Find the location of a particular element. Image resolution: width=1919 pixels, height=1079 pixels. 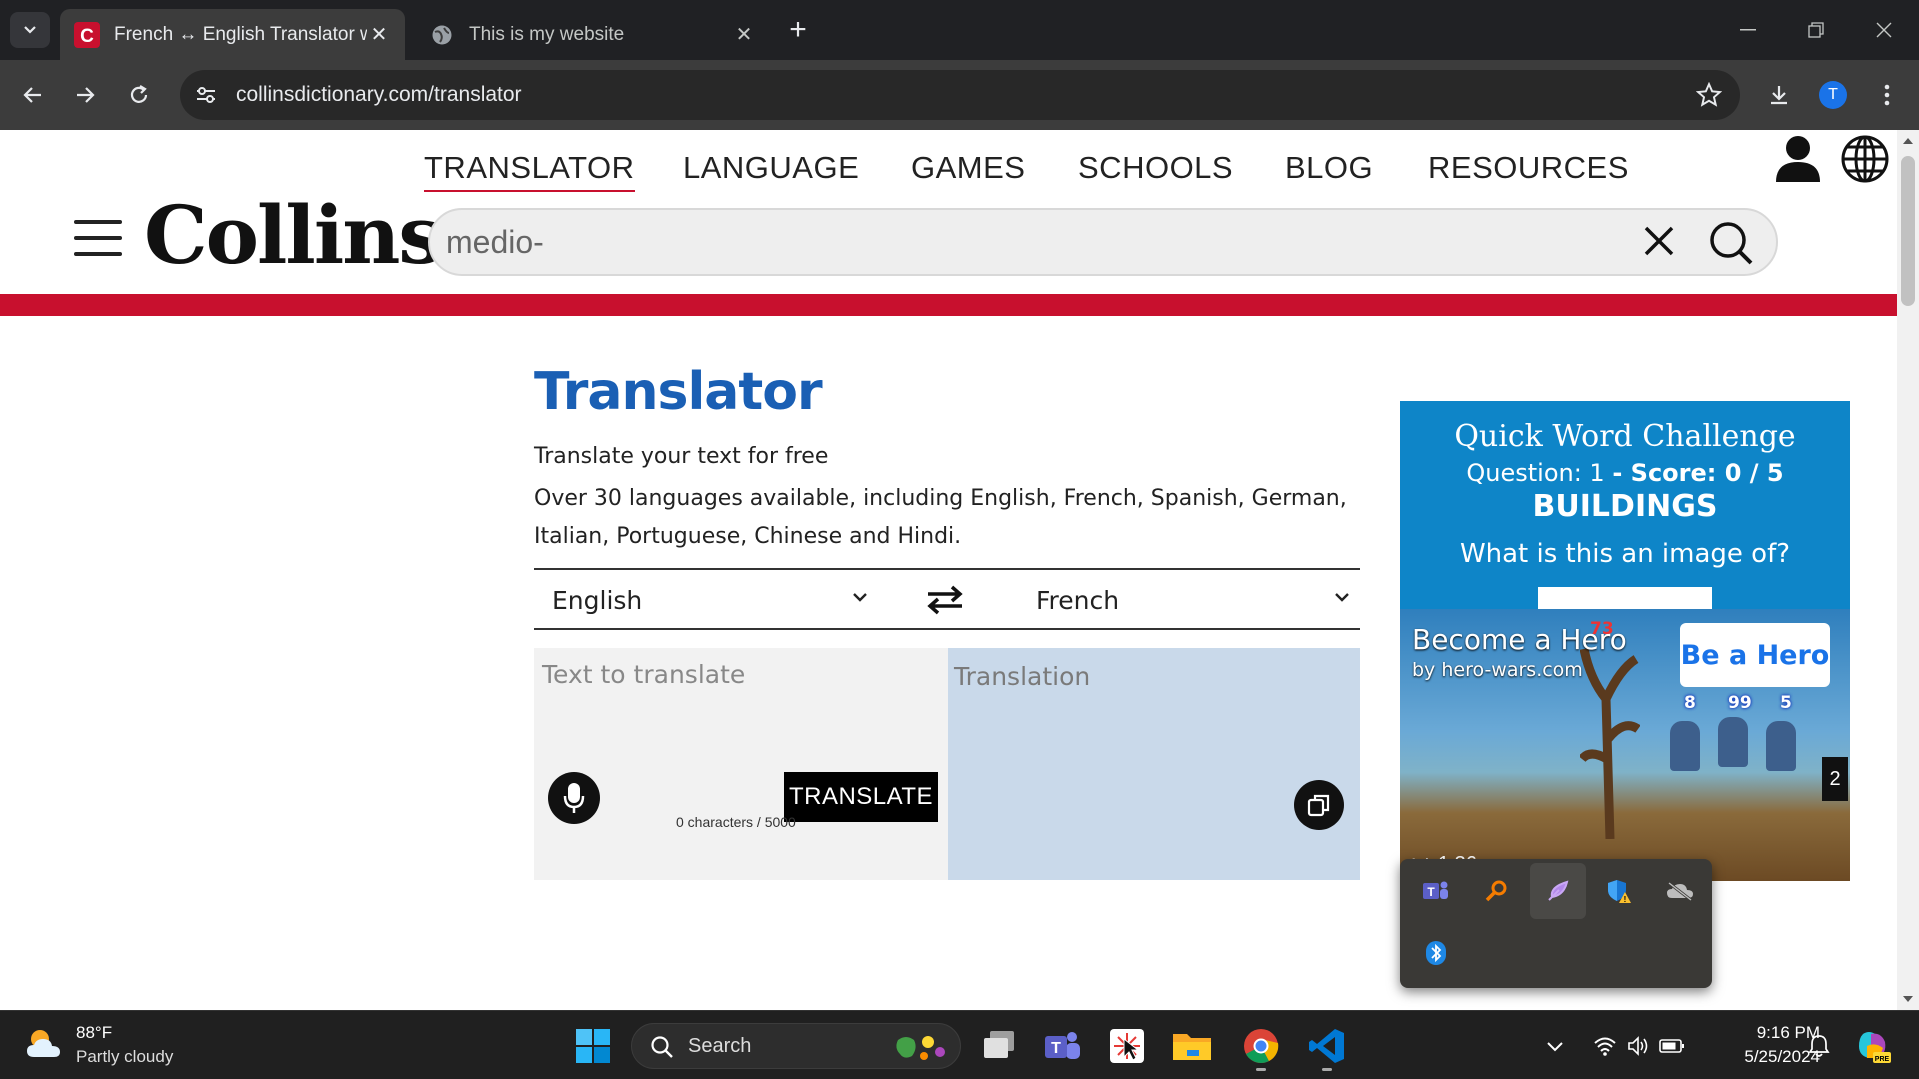

user-account-icon is located at coordinates (1798, 161).